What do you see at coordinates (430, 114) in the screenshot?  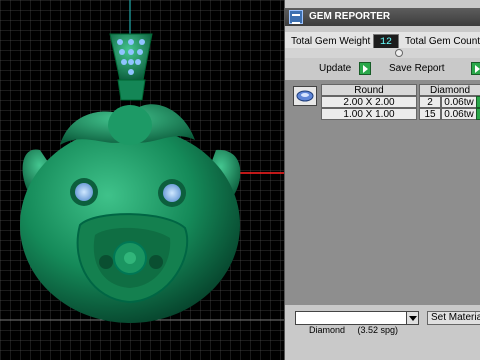 I see `gem-count-cell: 15` at bounding box center [430, 114].